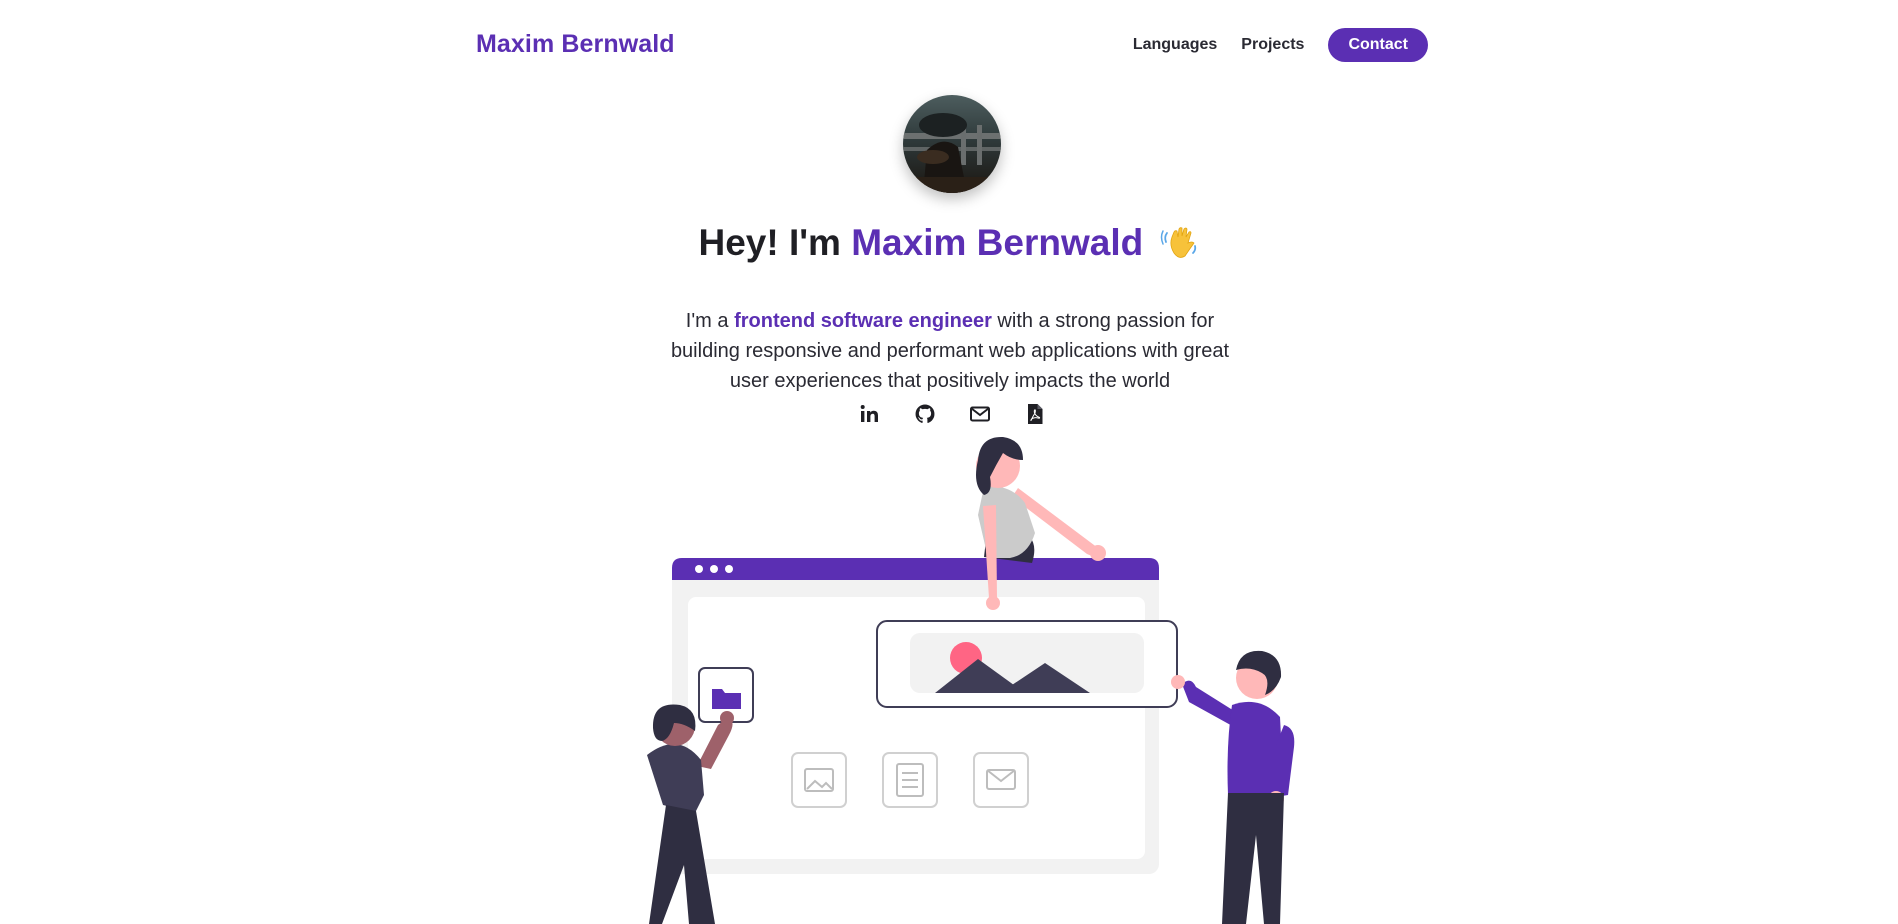  Describe the element at coordinates (710, 321) in the screenshot. I see `hero-description-prefix: I'm a` at that location.